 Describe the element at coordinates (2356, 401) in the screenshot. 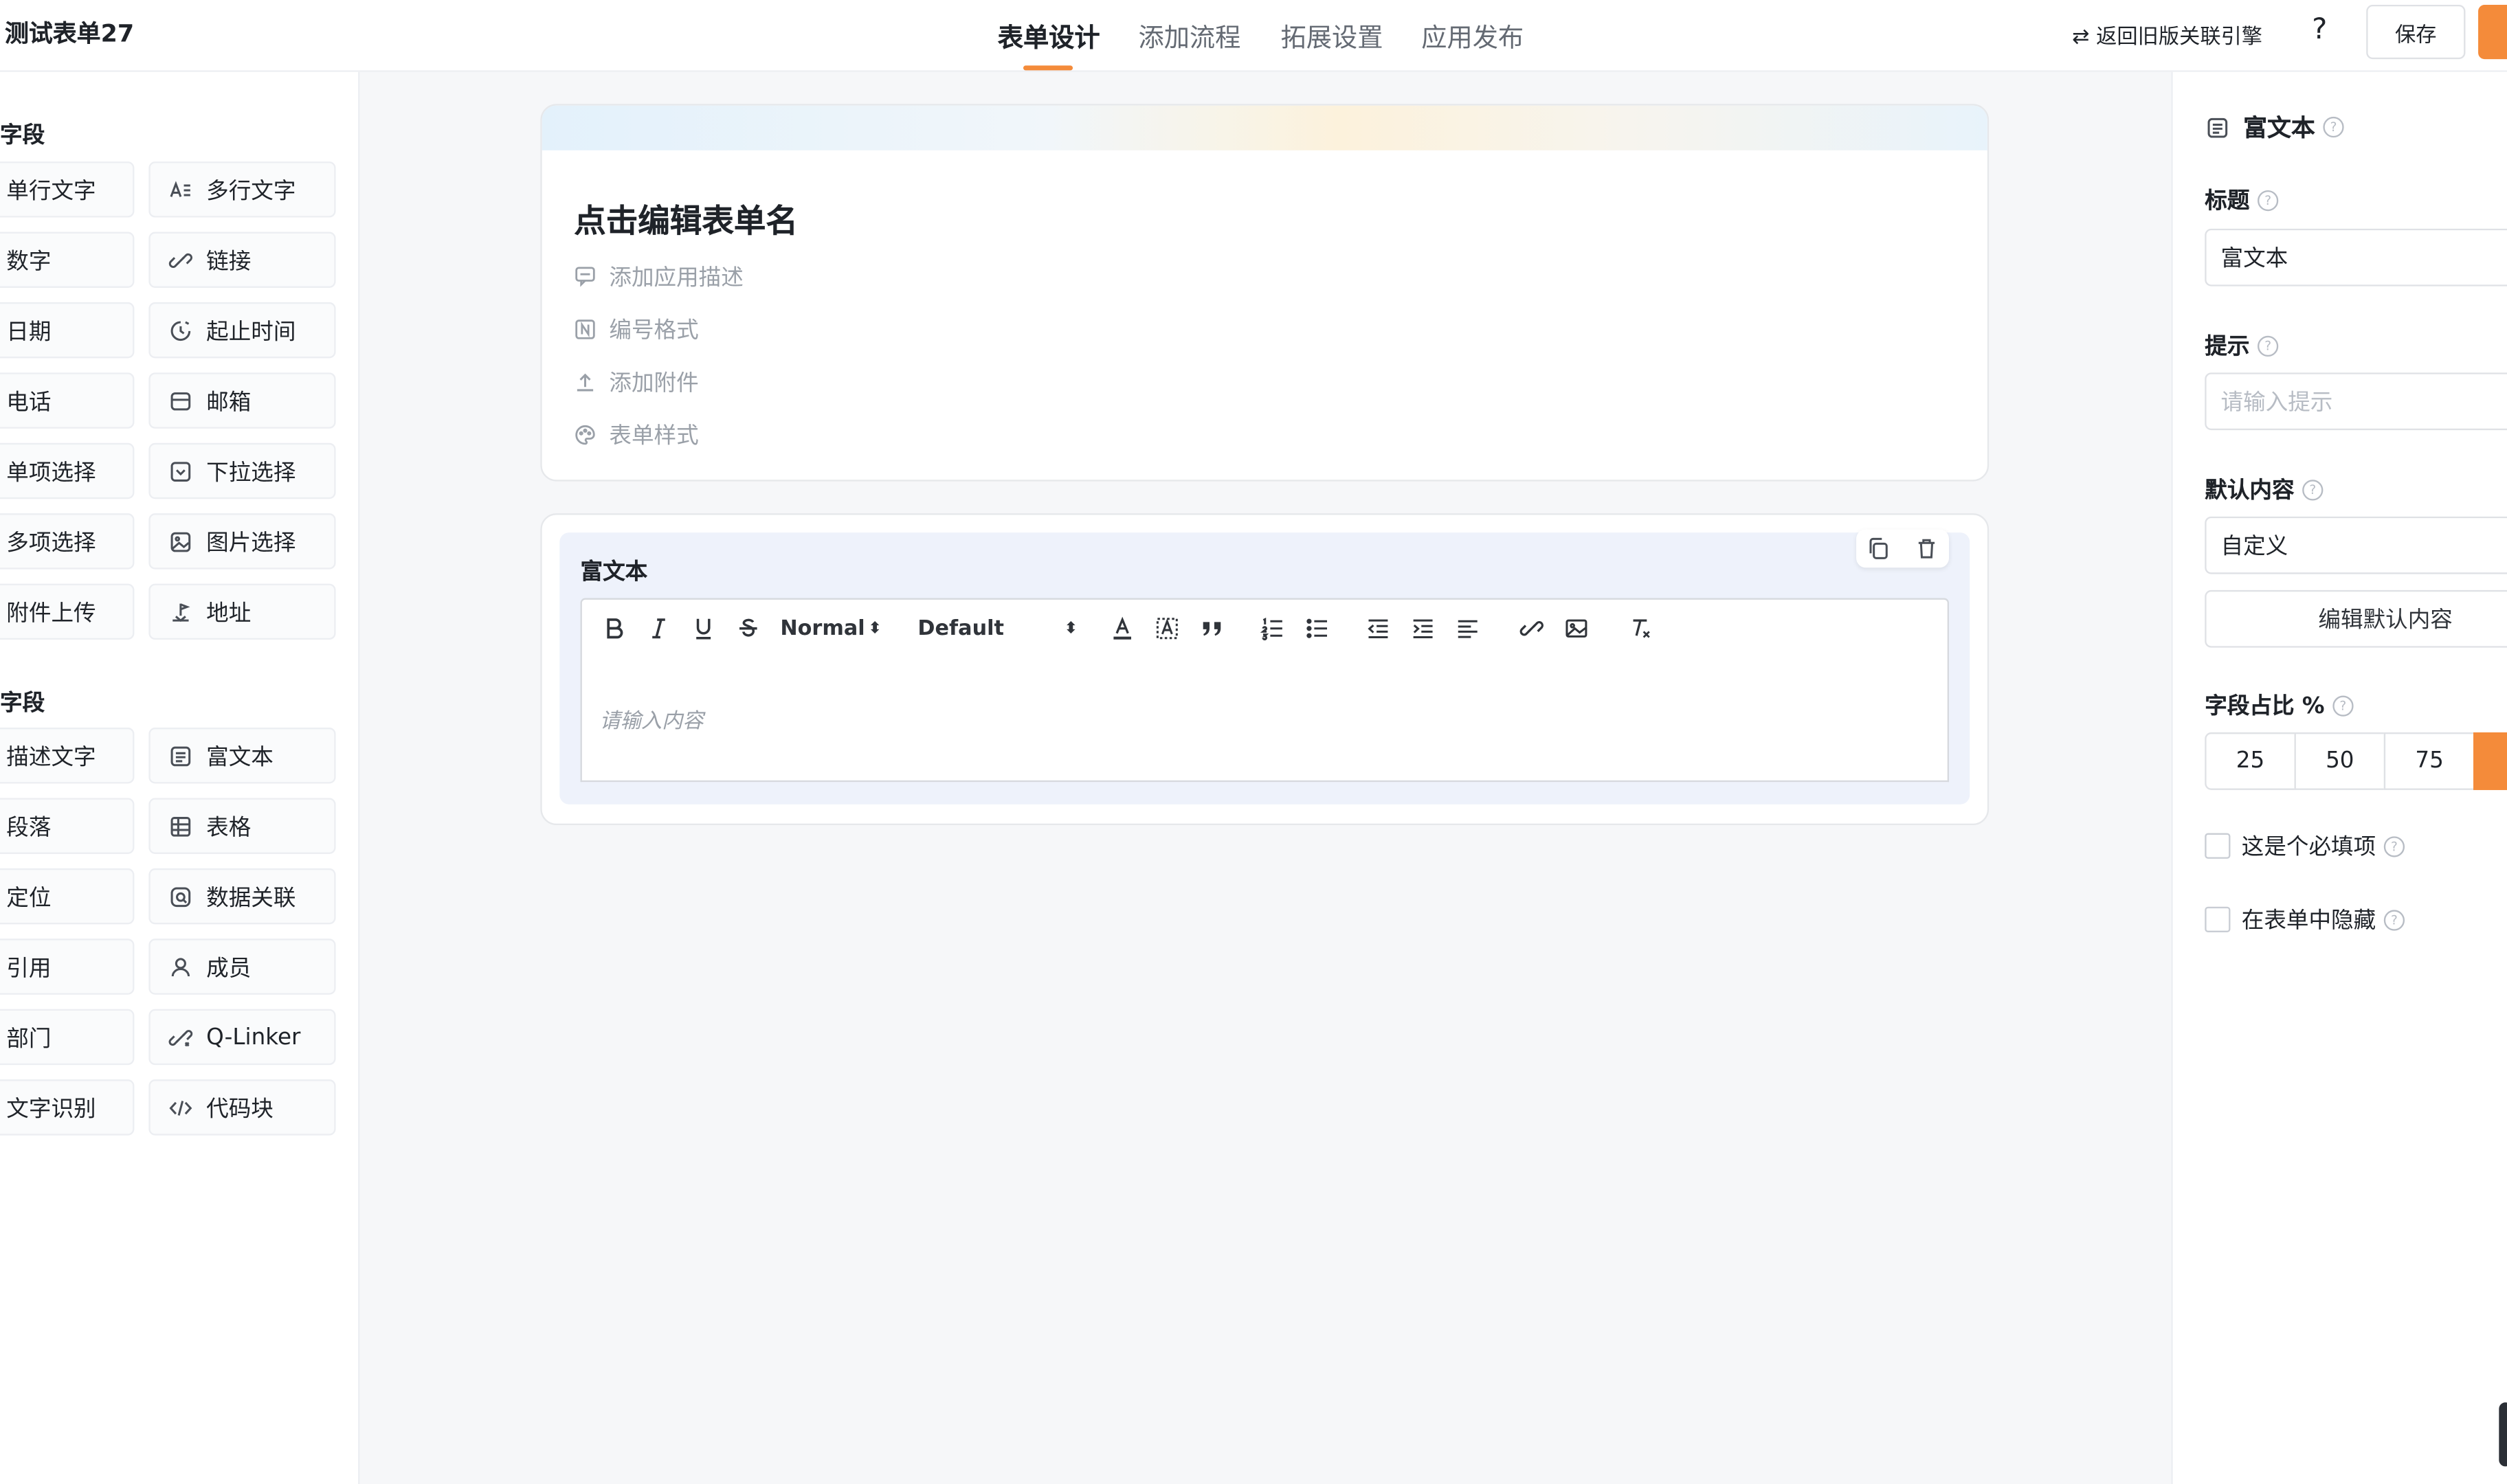

I see `hint-input: 请输入提示` at that location.